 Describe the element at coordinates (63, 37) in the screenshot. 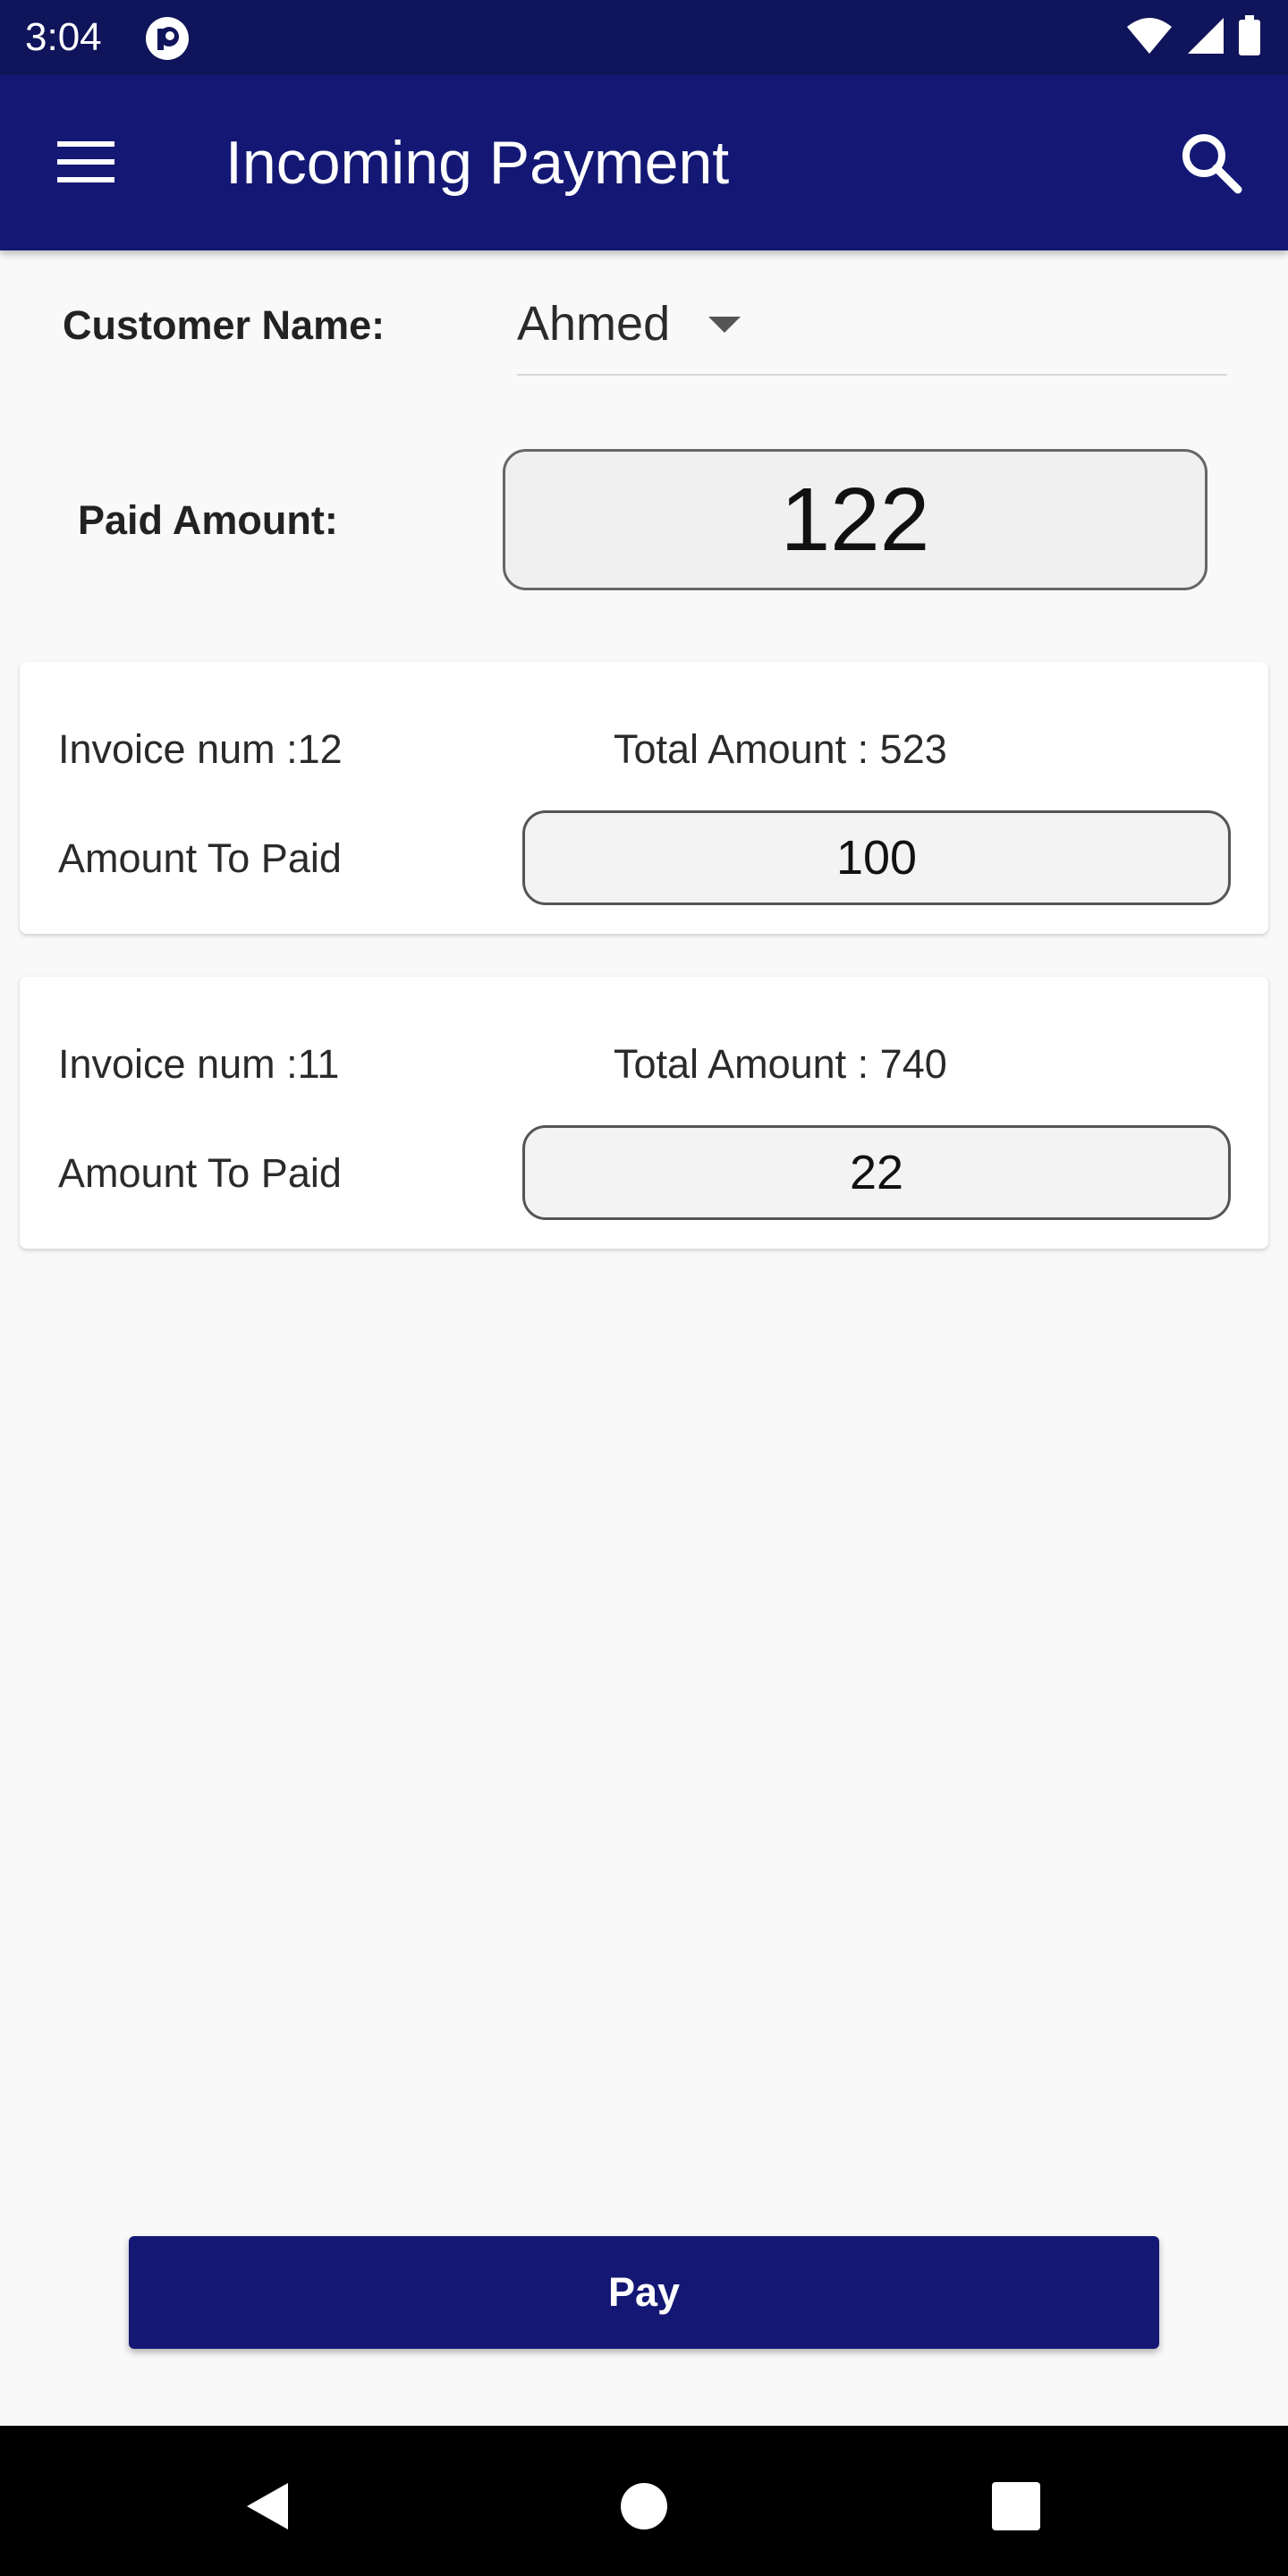

I see `status-time: 3:04` at that location.